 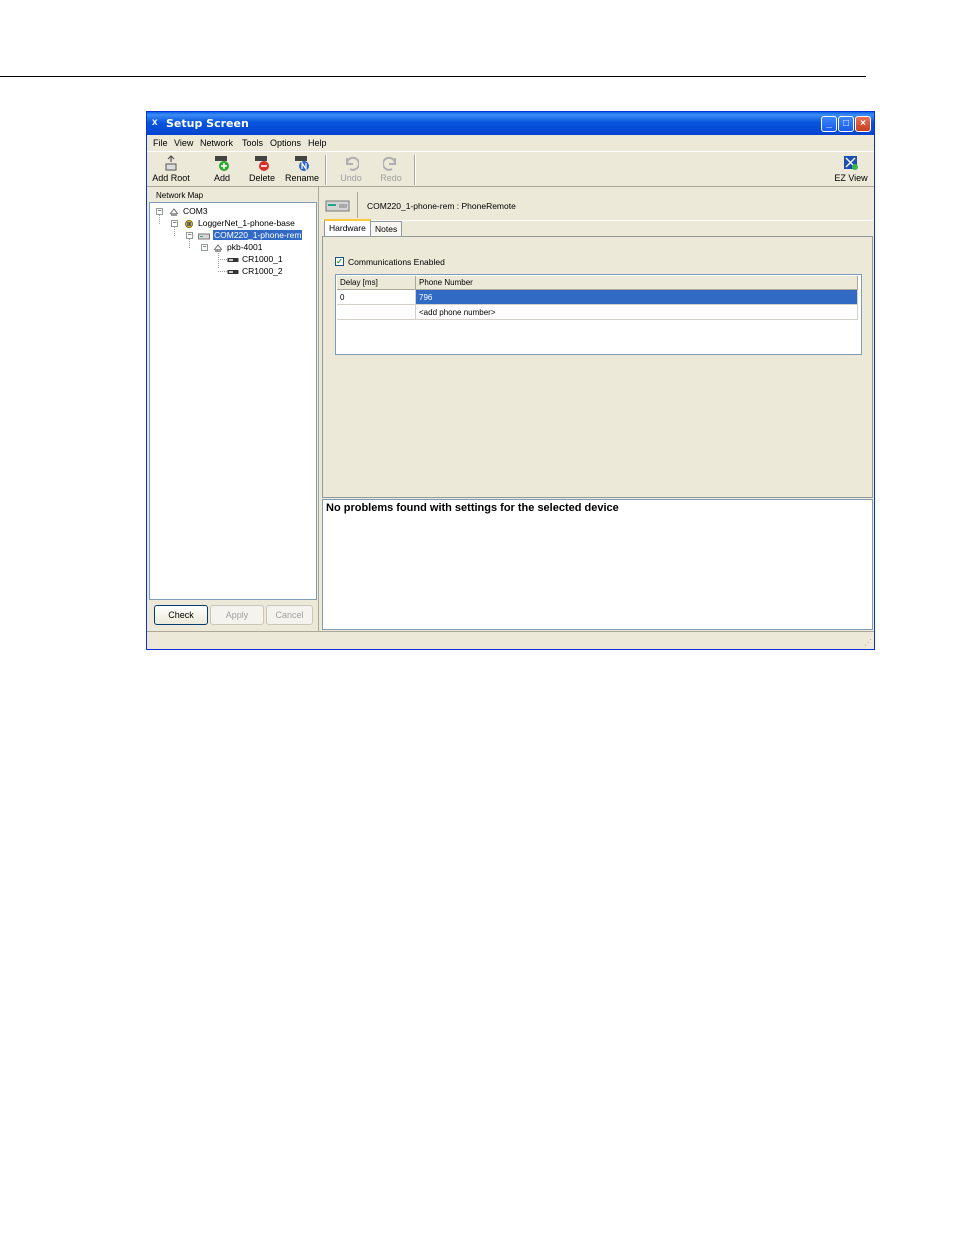 I want to click on title-bar: x Setup Screen _ □ ×, so click(x=510, y=123).